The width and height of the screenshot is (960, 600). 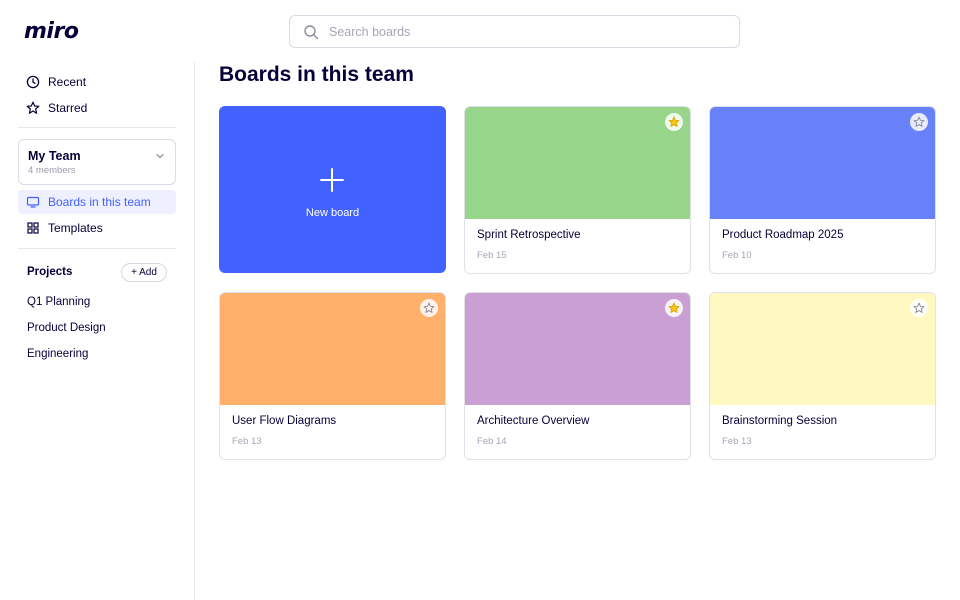 I want to click on search-input, so click(x=519, y=31).